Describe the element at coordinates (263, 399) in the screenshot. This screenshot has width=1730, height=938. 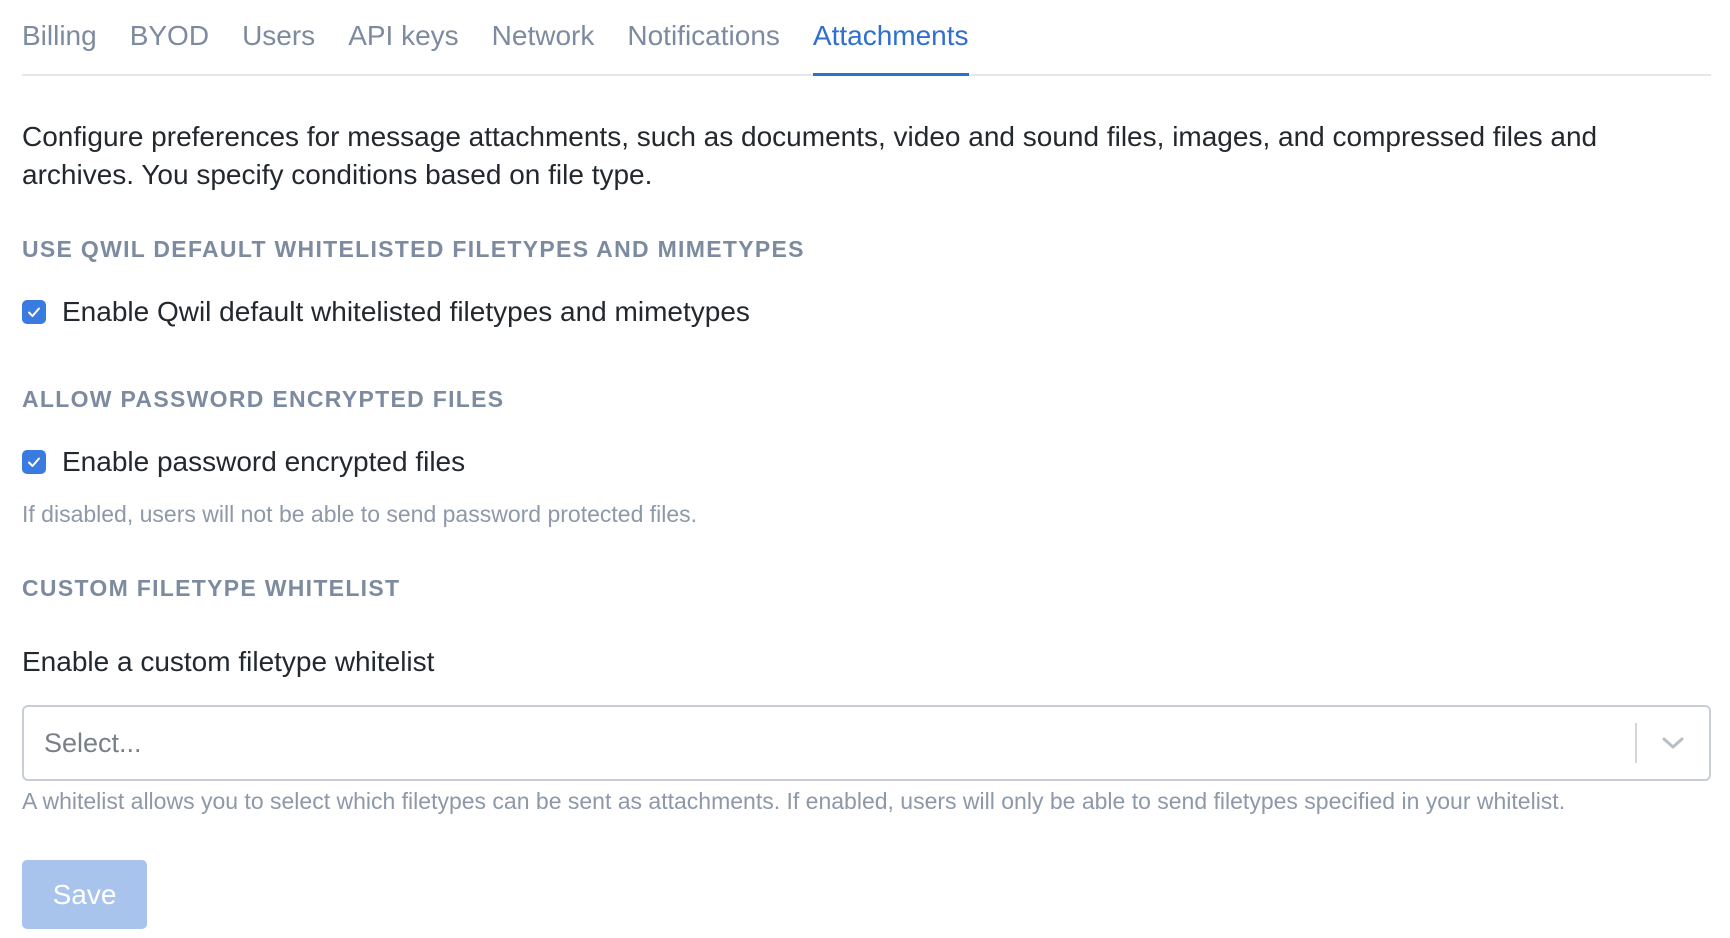
I see `section-title-password-encrypted: ALLOW PASSWORD ENCRYPTED FILES` at that location.